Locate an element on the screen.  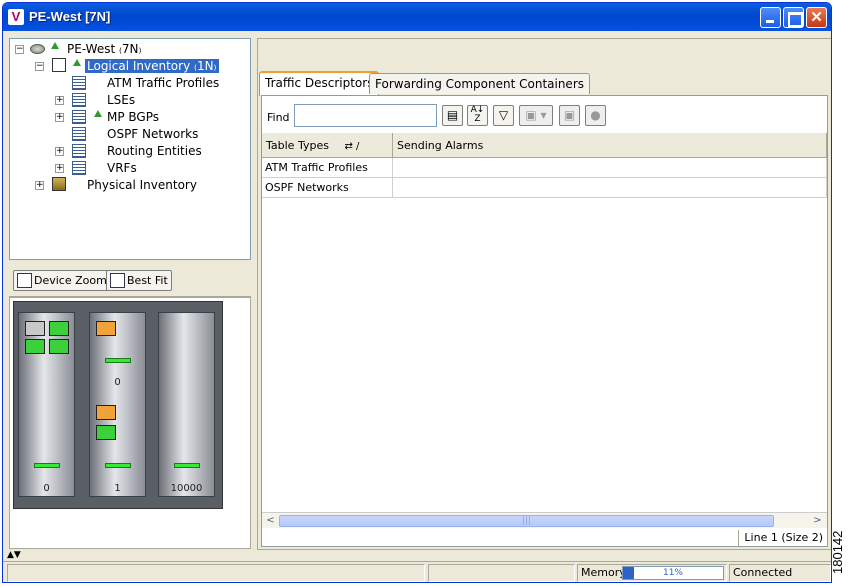
window-title: PE-West [7N] is located at coordinates (70, 16).